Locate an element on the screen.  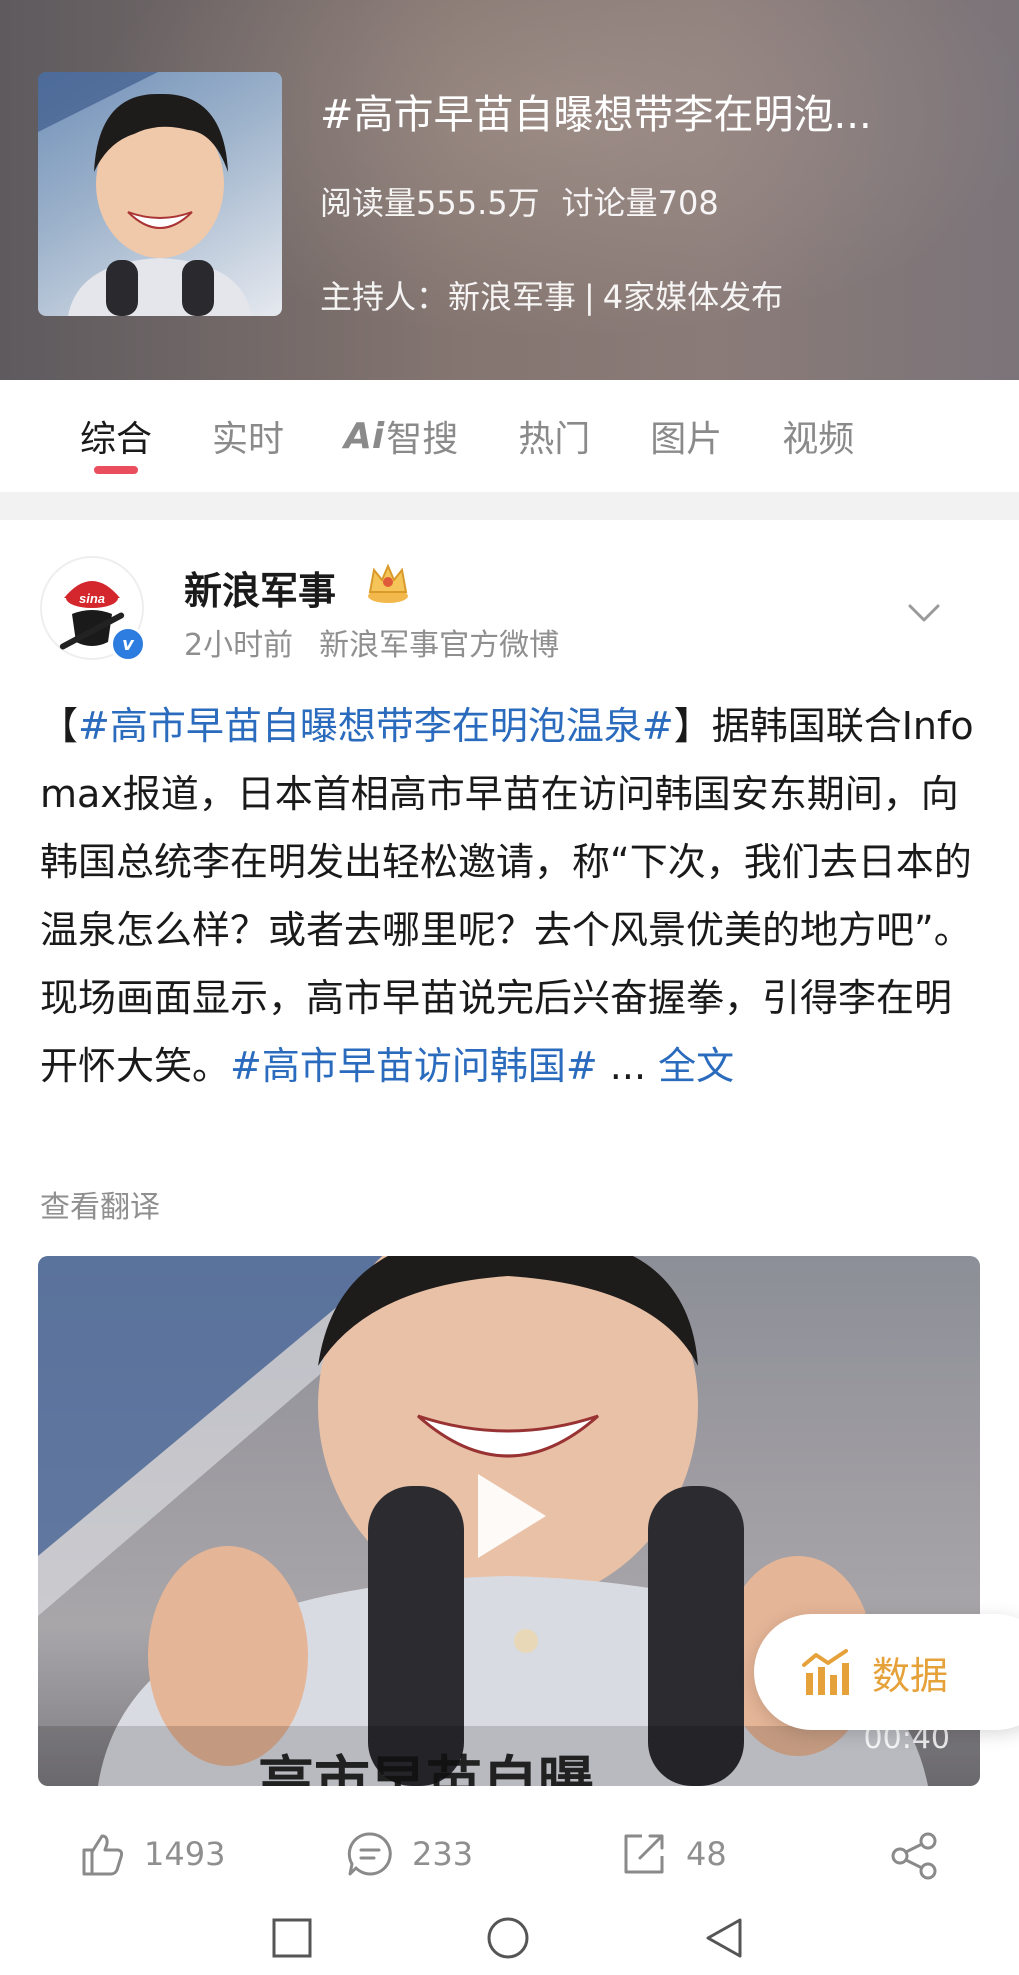
repost-icon is located at coordinates (644, 1854).